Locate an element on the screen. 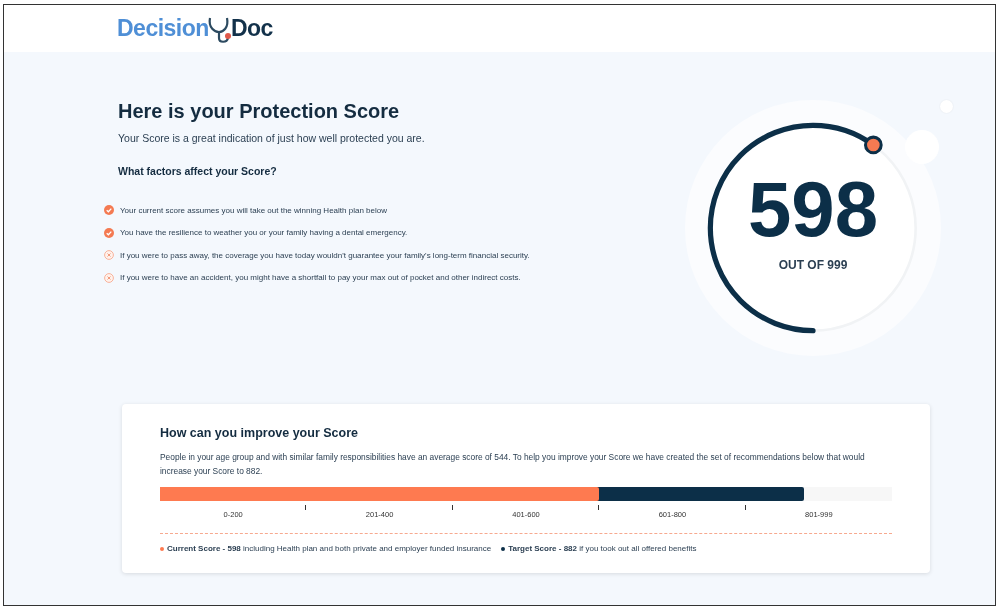  legend-text: Target Score - 882 if you took out all offered benefits is located at coordinates (602, 548).